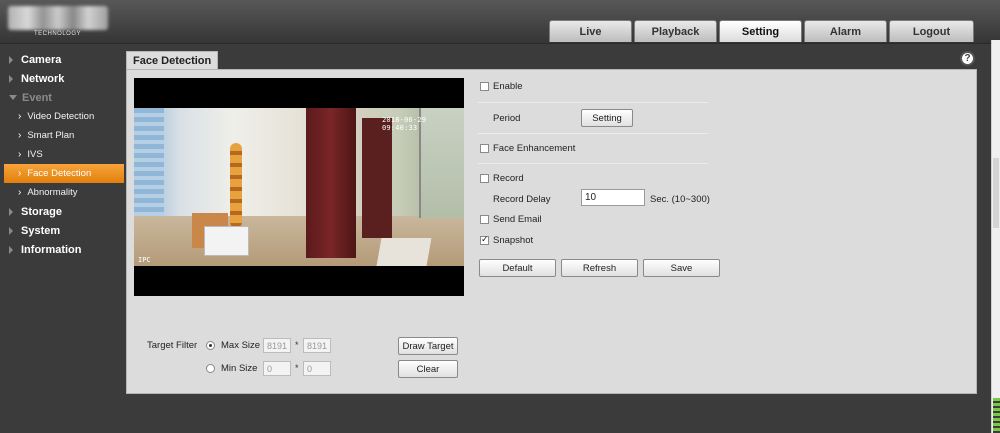  I want to click on sidebar-subitem-label: Video Detection, so click(61, 116).